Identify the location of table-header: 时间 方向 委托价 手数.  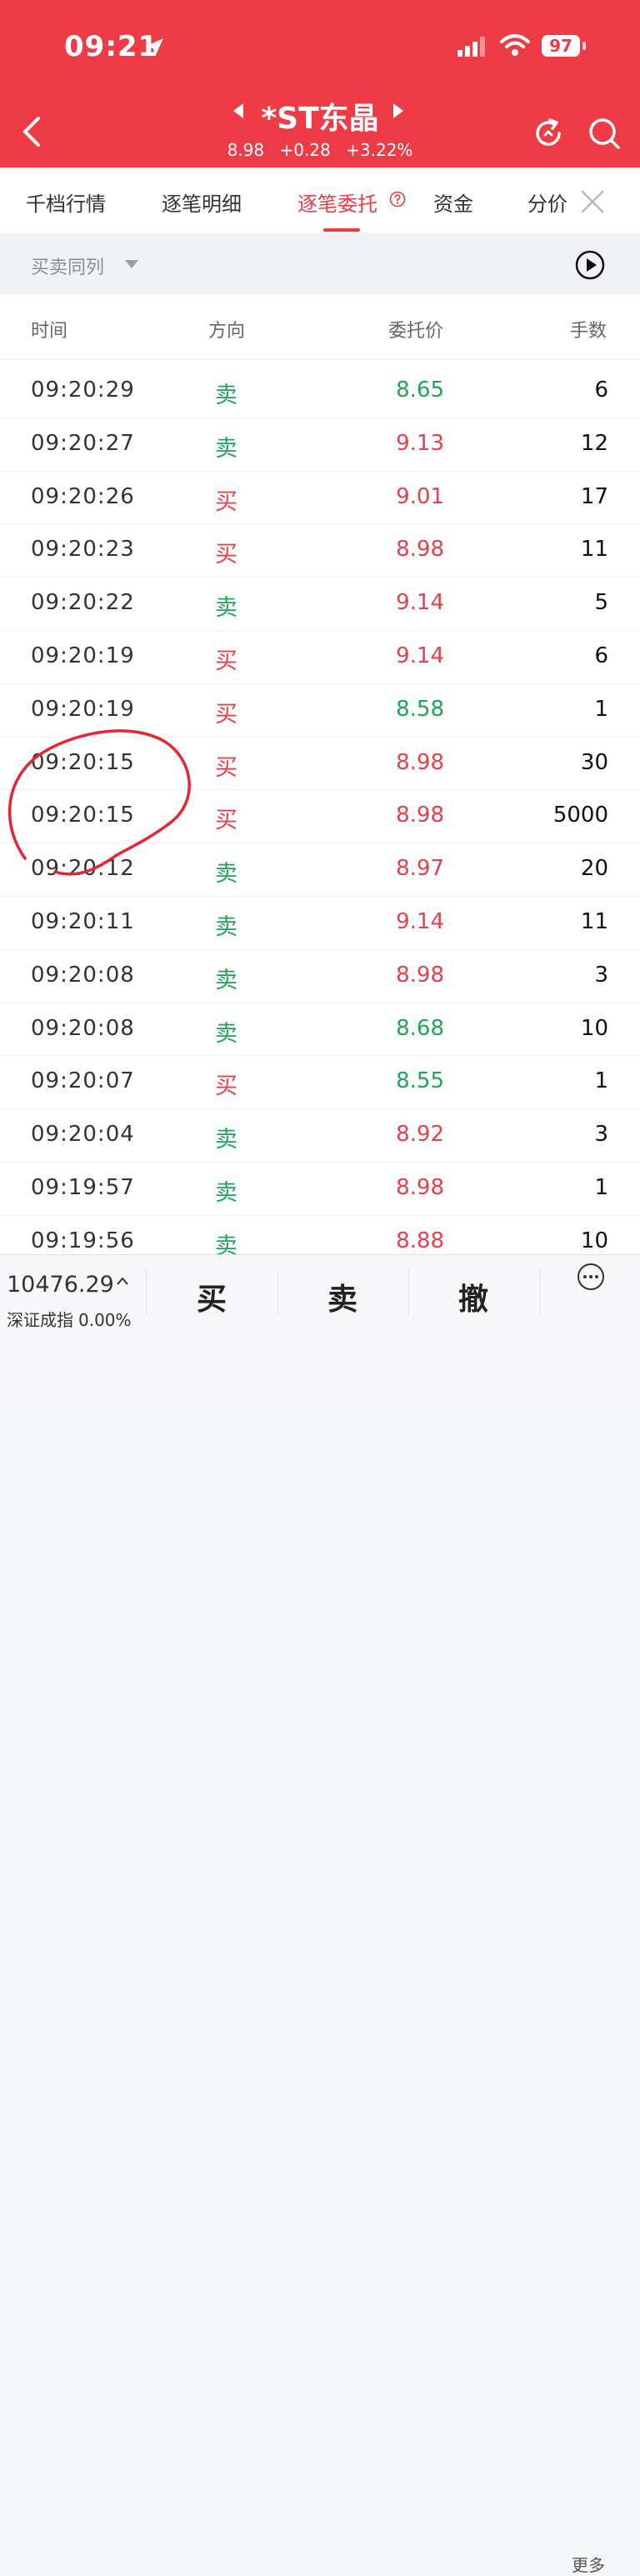
(320, 327).